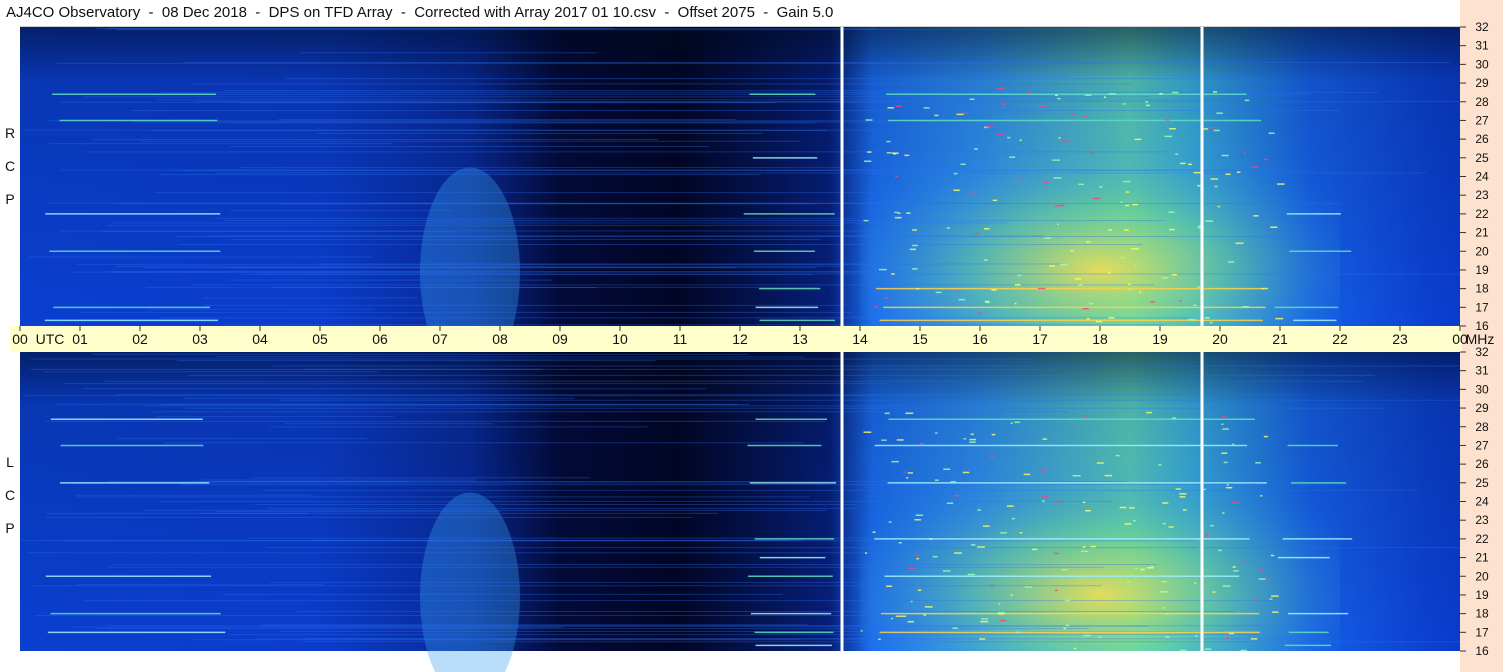  I want to click on time-tick-label: 06, so click(380, 339).